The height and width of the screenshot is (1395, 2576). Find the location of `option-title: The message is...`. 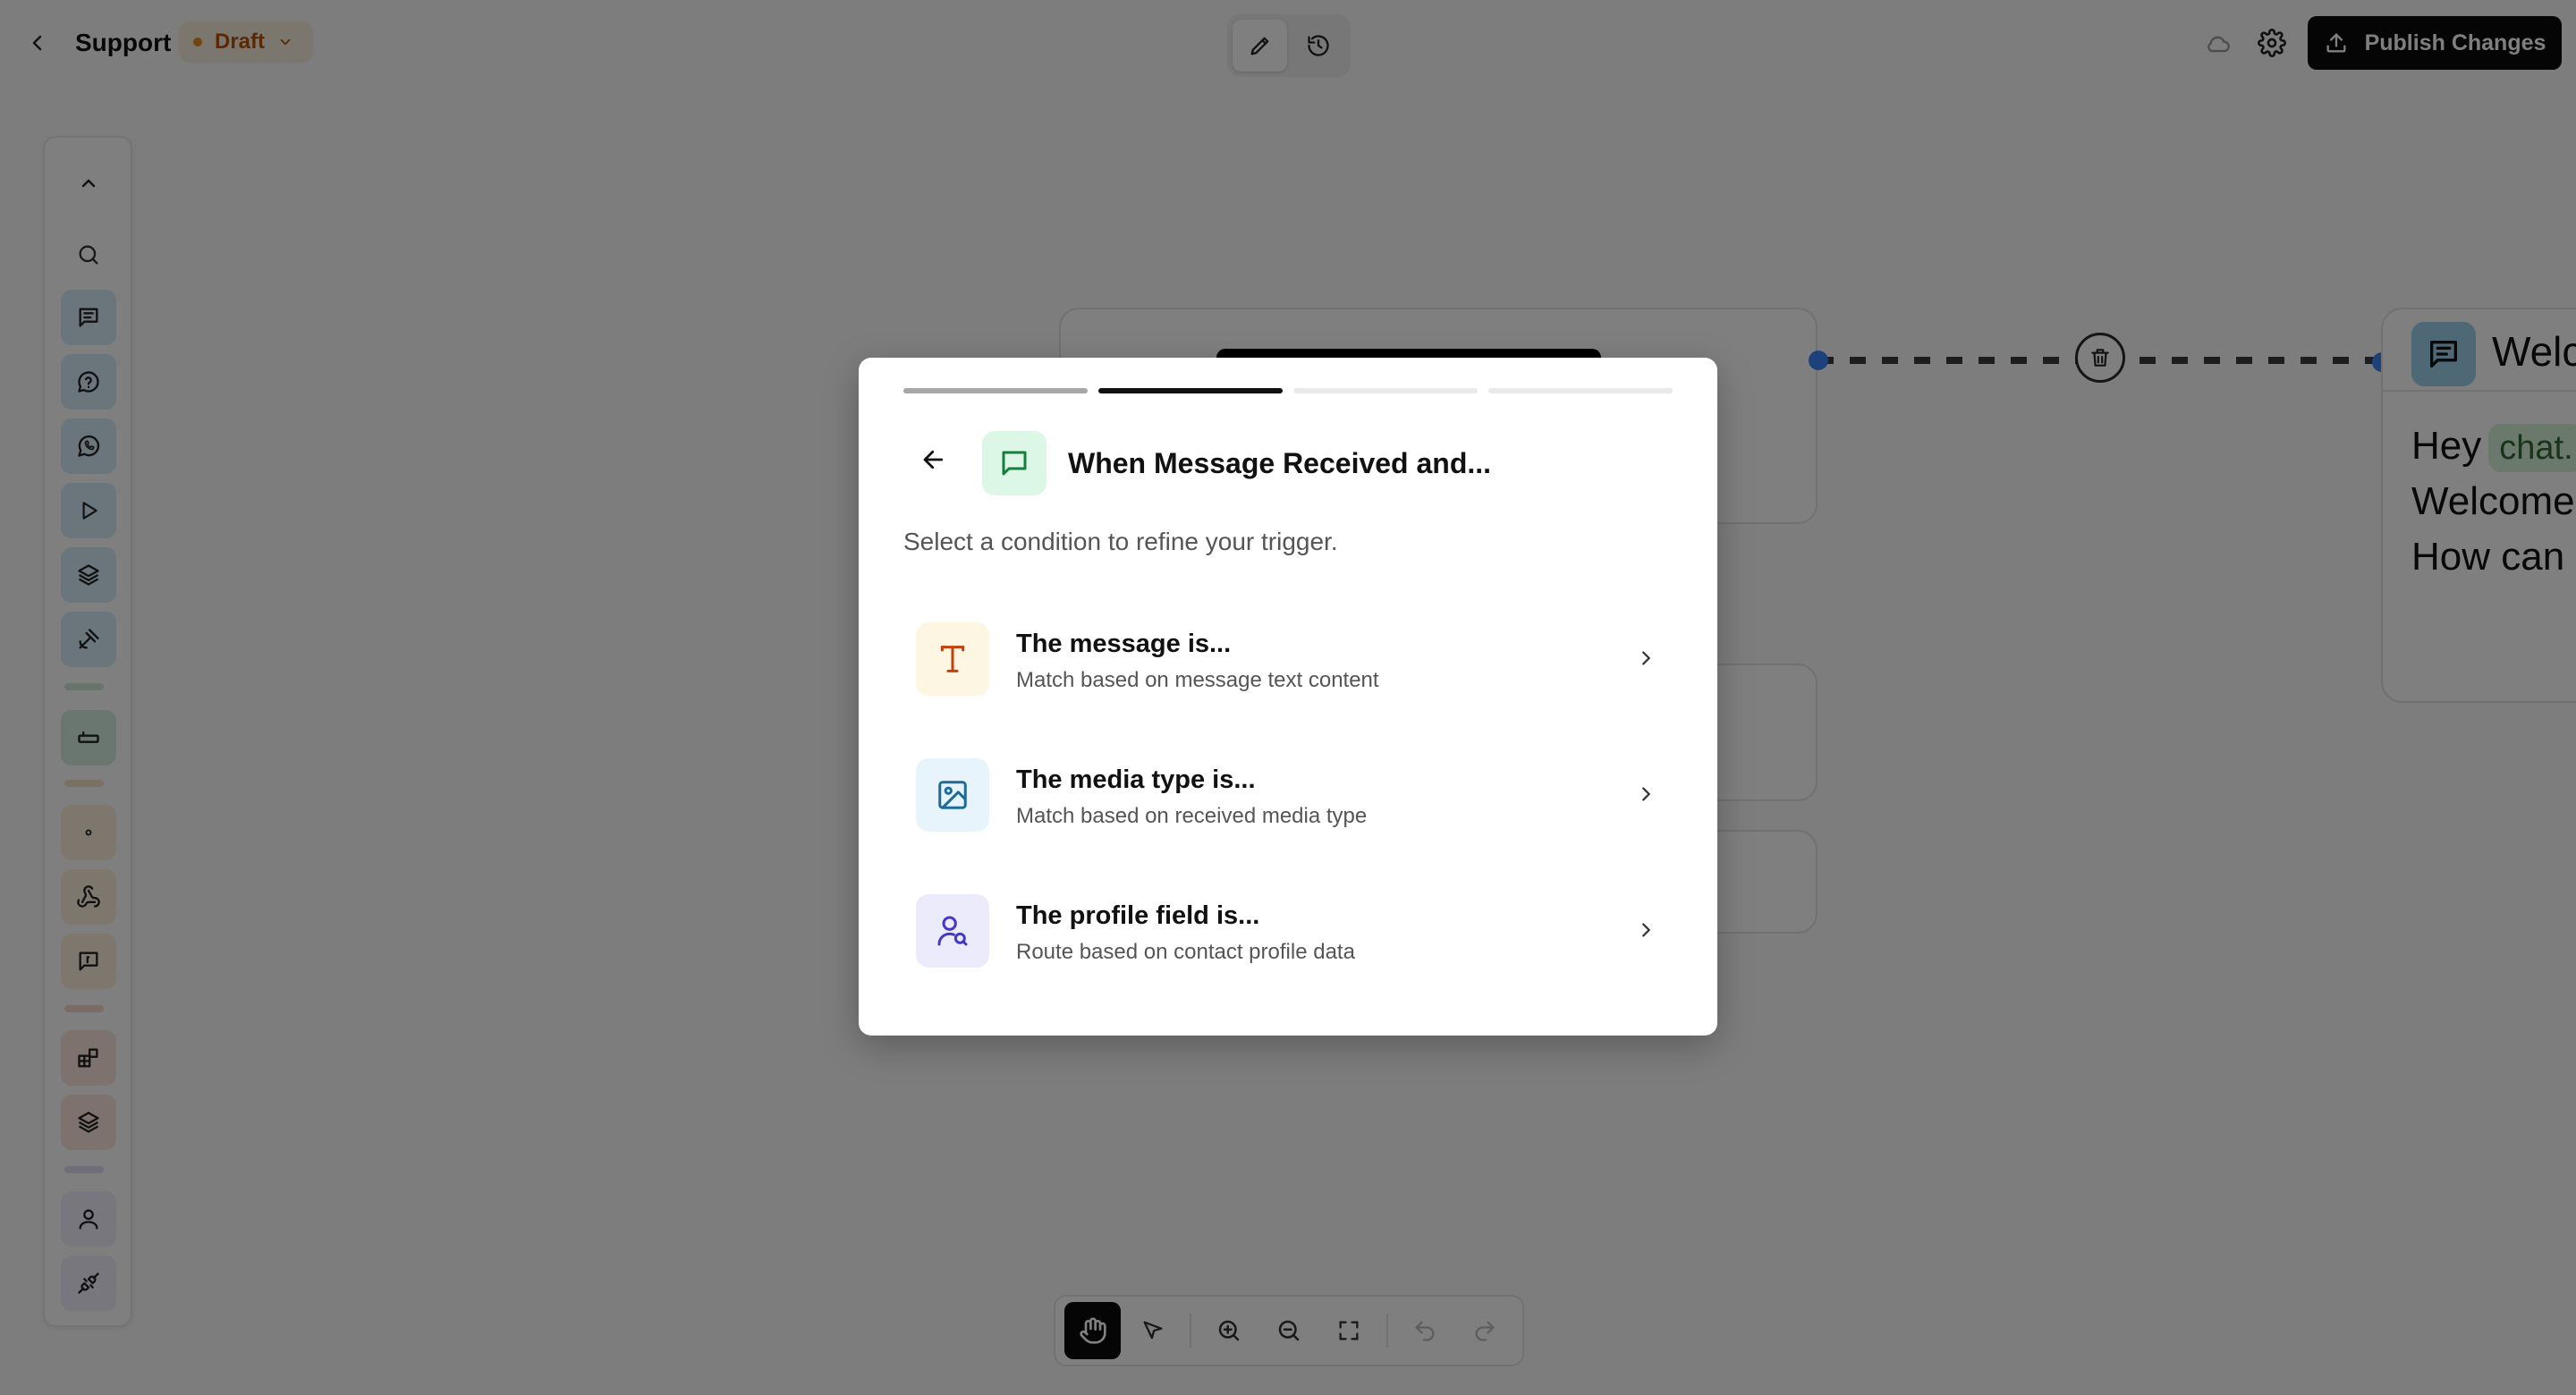

option-title: The message is... is located at coordinates (1124, 644).